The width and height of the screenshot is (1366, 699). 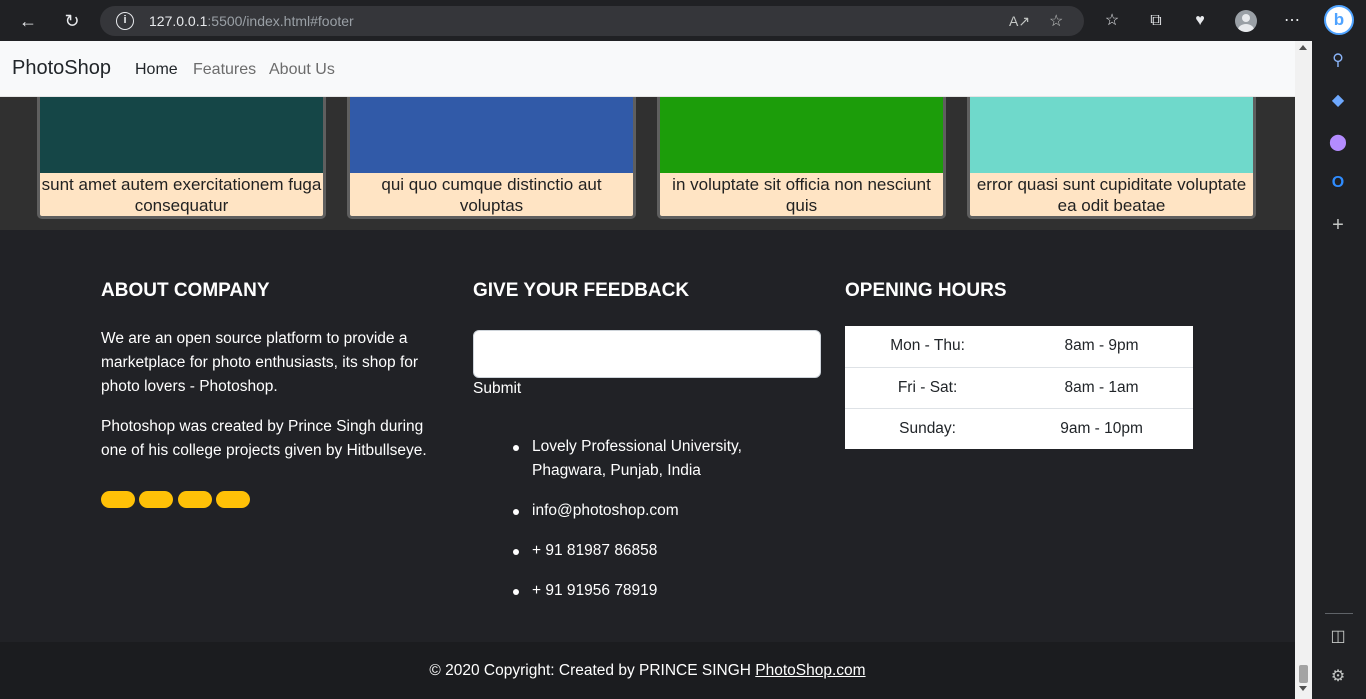 What do you see at coordinates (647, 69) in the screenshot?
I see `site-navbar: PhotoShop Home Features About Us` at bounding box center [647, 69].